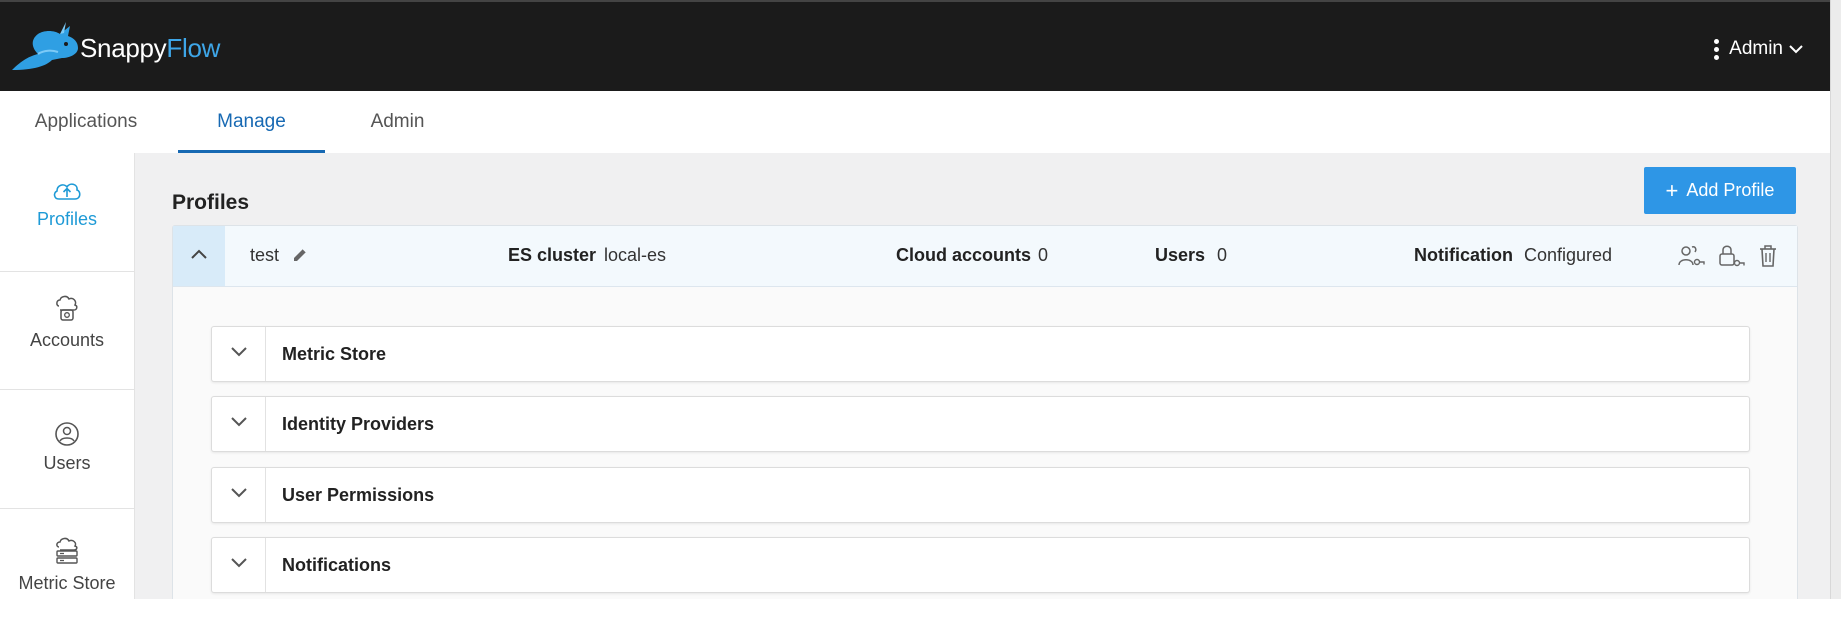 This screenshot has width=1841, height=627. What do you see at coordinates (980, 495) in the screenshot?
I see `section-user-permissions: User Permissions` at bounding box center [980, 495].